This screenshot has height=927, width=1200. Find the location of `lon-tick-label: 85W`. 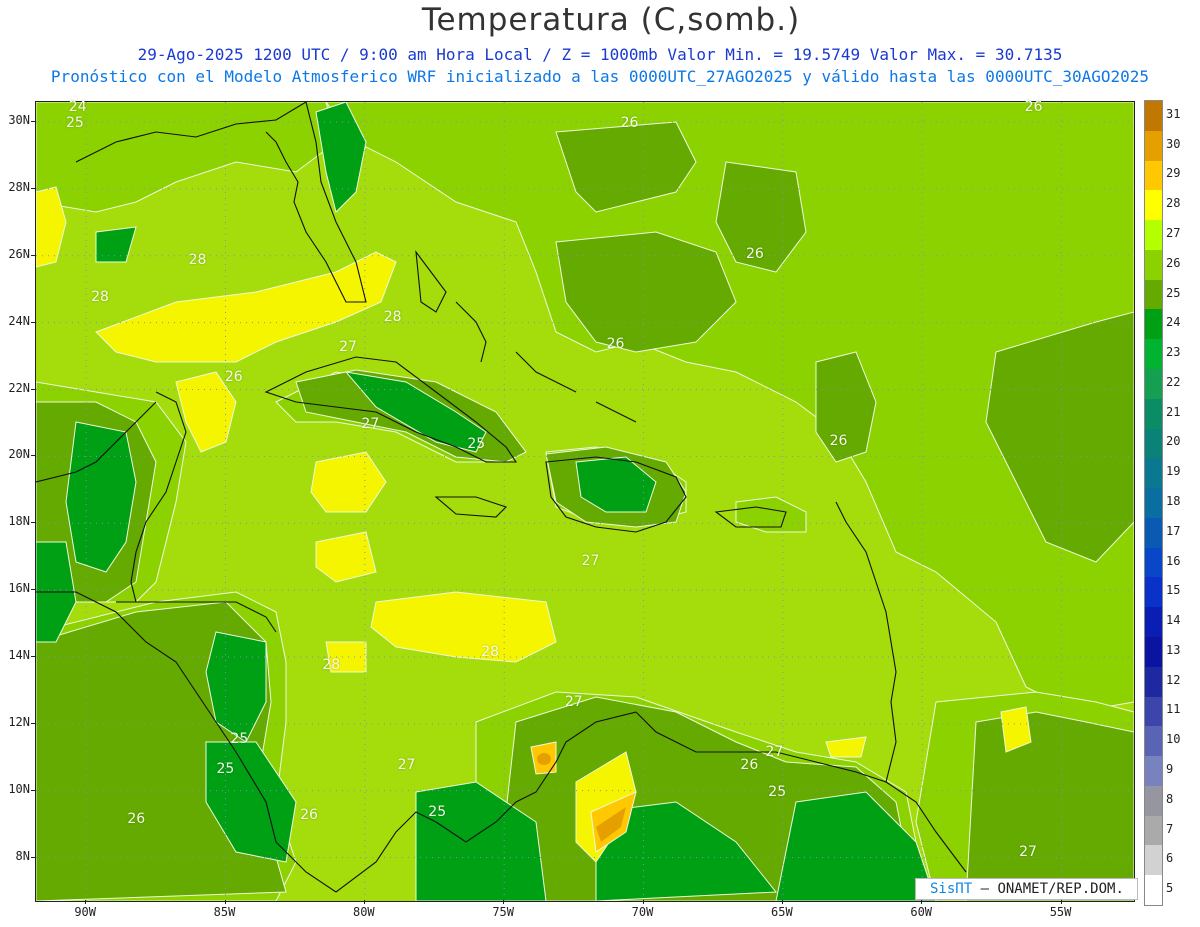

lon-tick-label: 85W is located at coordinates (224, 912).